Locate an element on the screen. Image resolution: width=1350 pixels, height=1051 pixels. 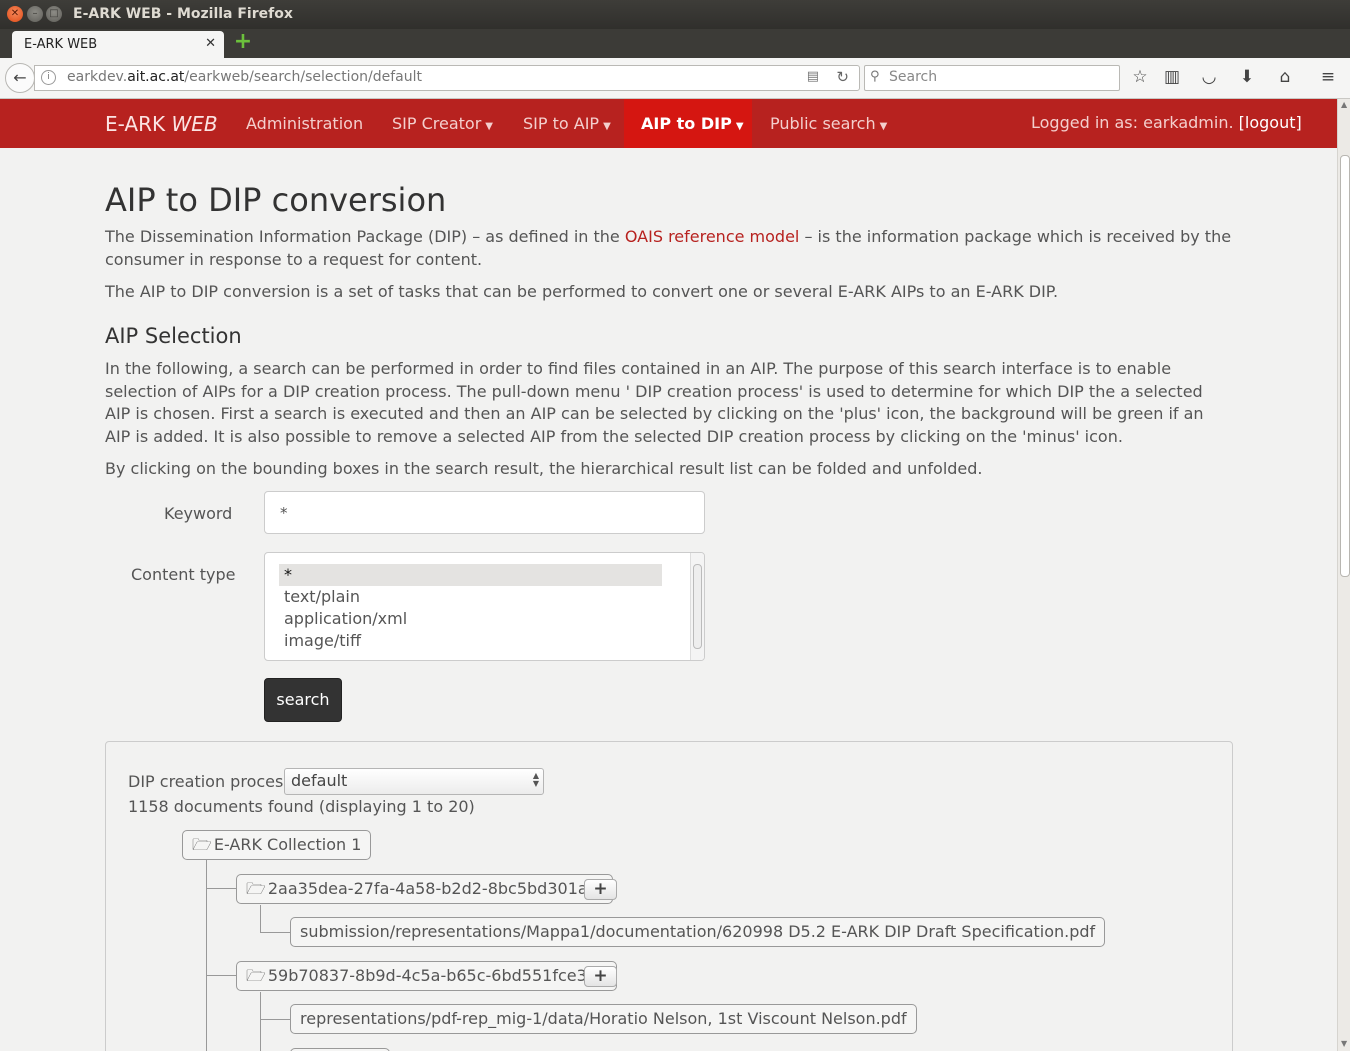
browser-tab: E-ARK WEB ✕ is located at coordinates (118, 44).